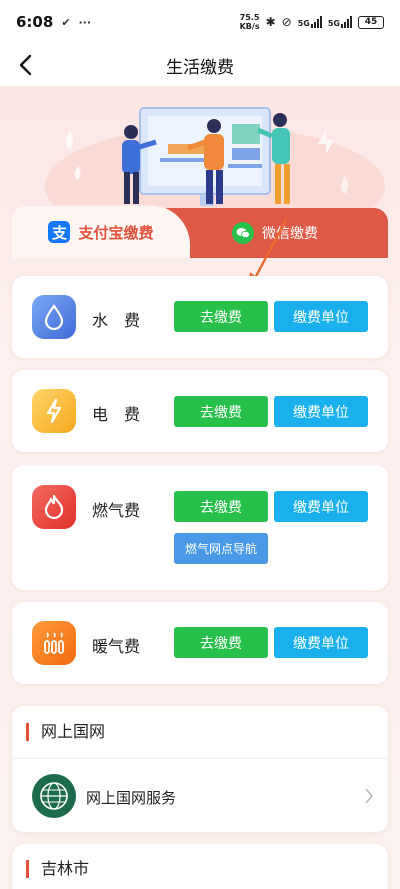  I want to click on chevron-right-icon, so click(369, 796).